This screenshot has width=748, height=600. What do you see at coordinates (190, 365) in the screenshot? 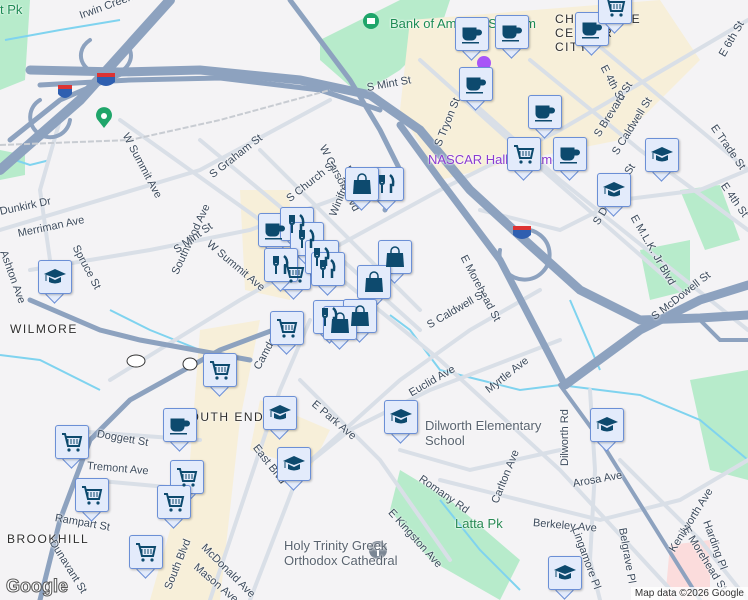
I see `route-49-shield` at bounding box center [190, 365].